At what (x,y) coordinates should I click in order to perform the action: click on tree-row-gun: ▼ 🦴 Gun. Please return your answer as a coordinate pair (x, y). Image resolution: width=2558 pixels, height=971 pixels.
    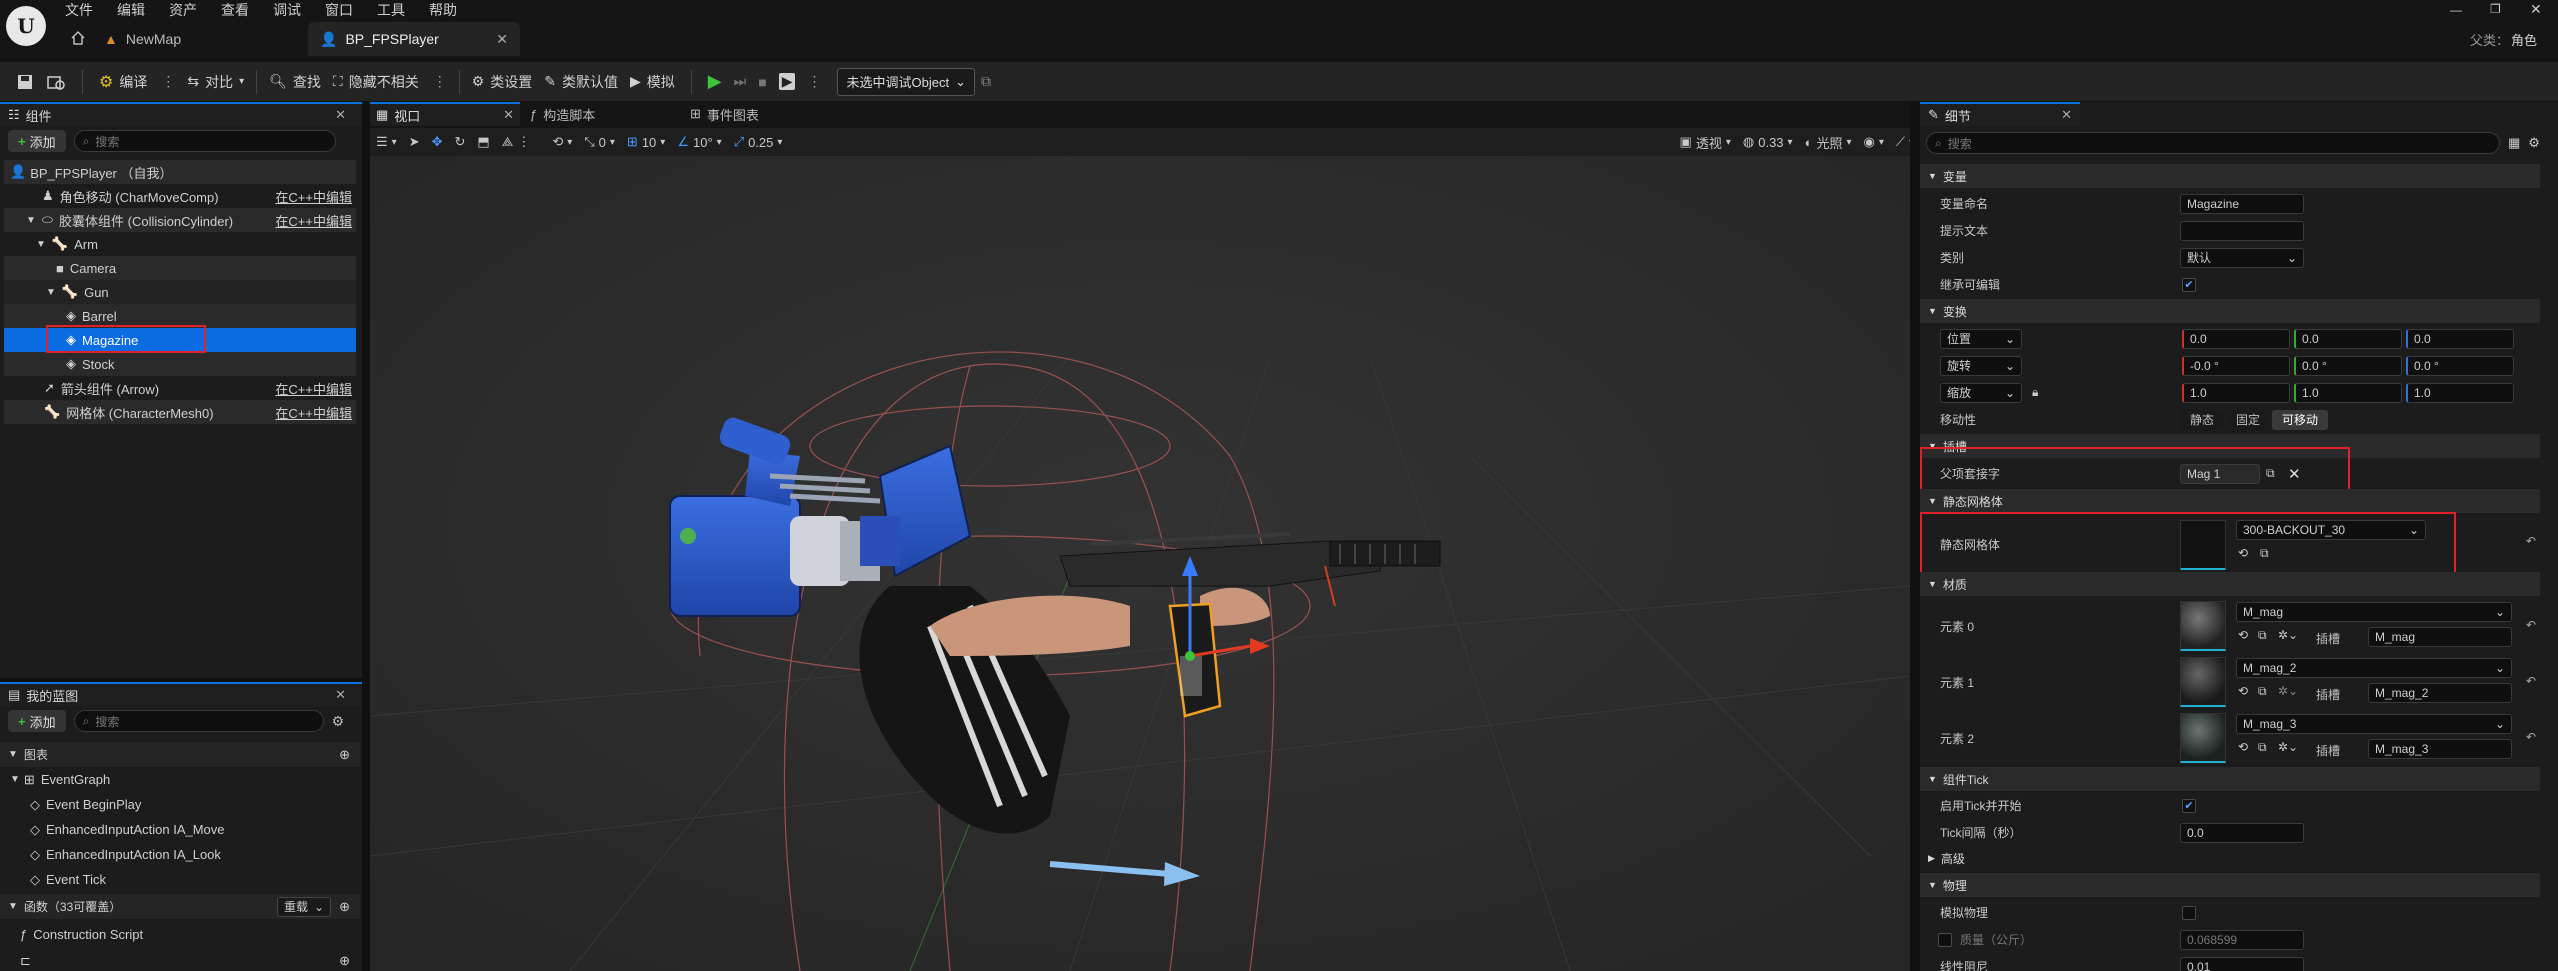
    Looking at the image, I should click on (180, 292).